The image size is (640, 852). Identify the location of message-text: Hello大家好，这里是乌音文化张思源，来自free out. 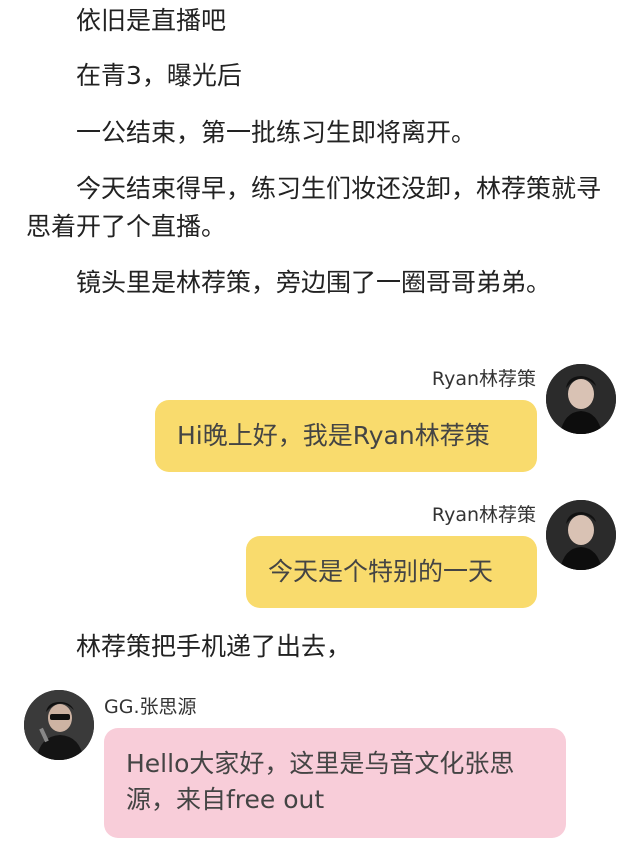
(320, 781).